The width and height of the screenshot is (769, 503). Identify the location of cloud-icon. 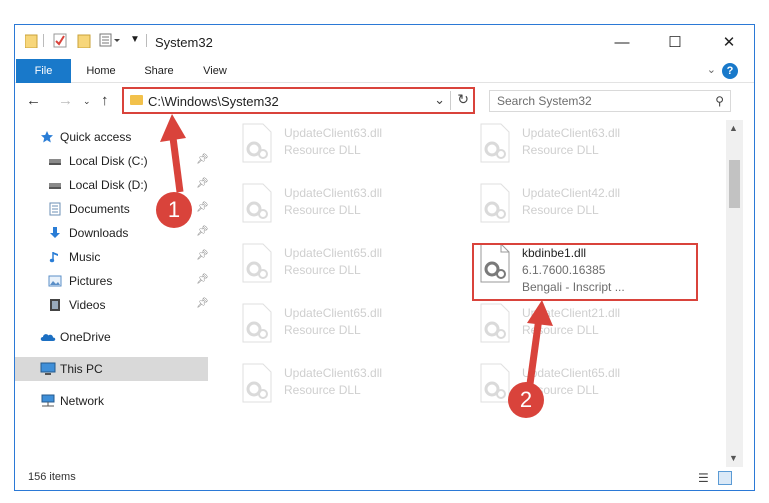
(48, 337).